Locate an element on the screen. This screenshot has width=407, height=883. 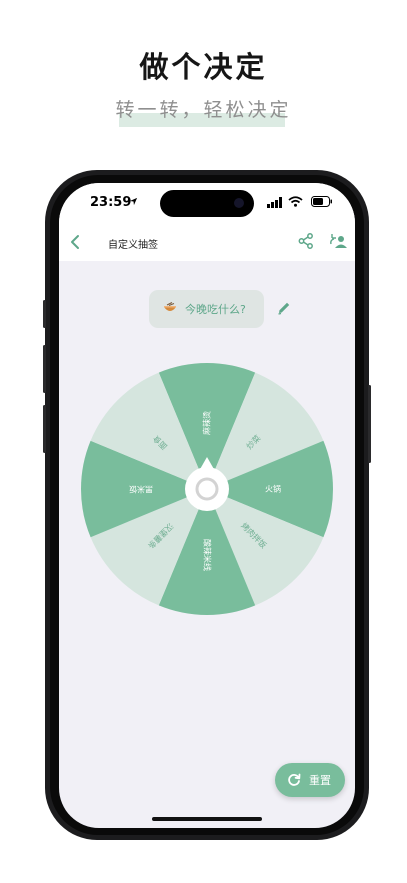
status-time: 23:59 is located at coordinates (111, 202).